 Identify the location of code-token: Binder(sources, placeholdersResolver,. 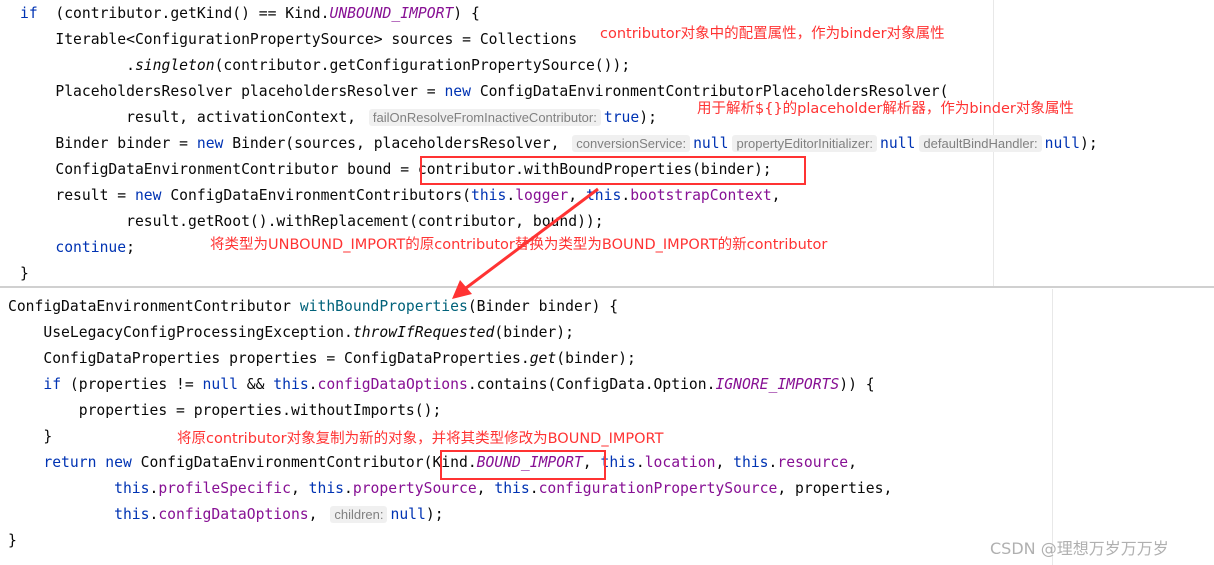
(396, 143).